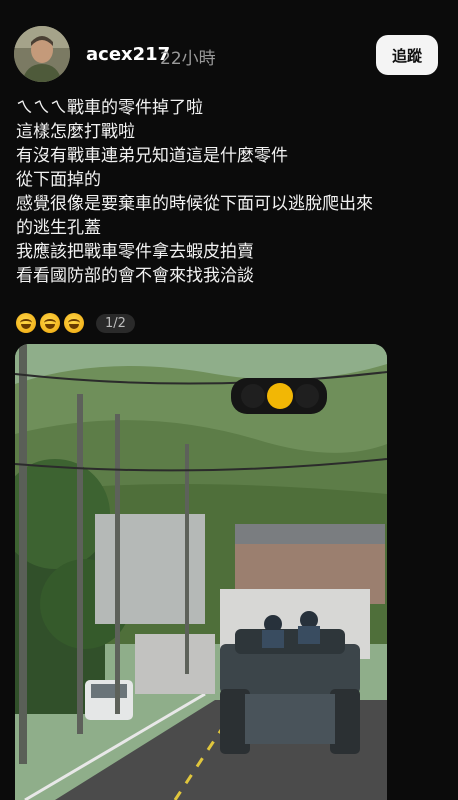 This screenshot has width=458, height=800. I want to click on image-page-indicator: 1/2, so click(115, 323).